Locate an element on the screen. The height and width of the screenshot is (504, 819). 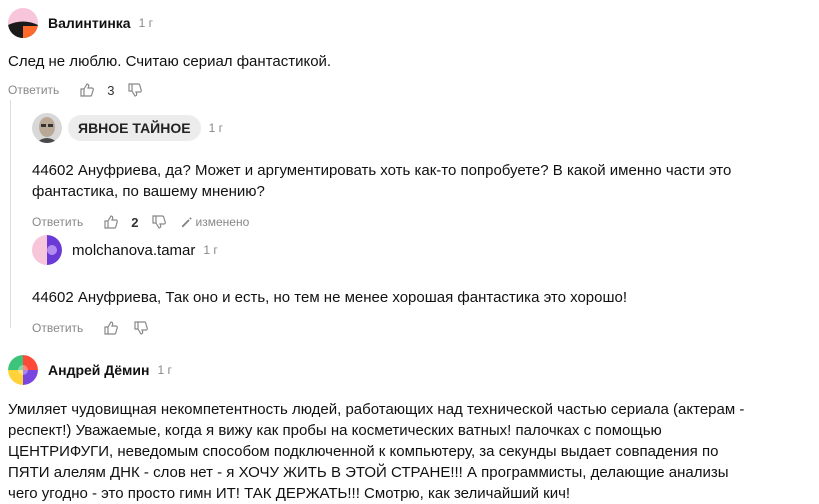
author-name: ЯВНОЕ ТАЙНОЕ is located at coordinates (134, 128).